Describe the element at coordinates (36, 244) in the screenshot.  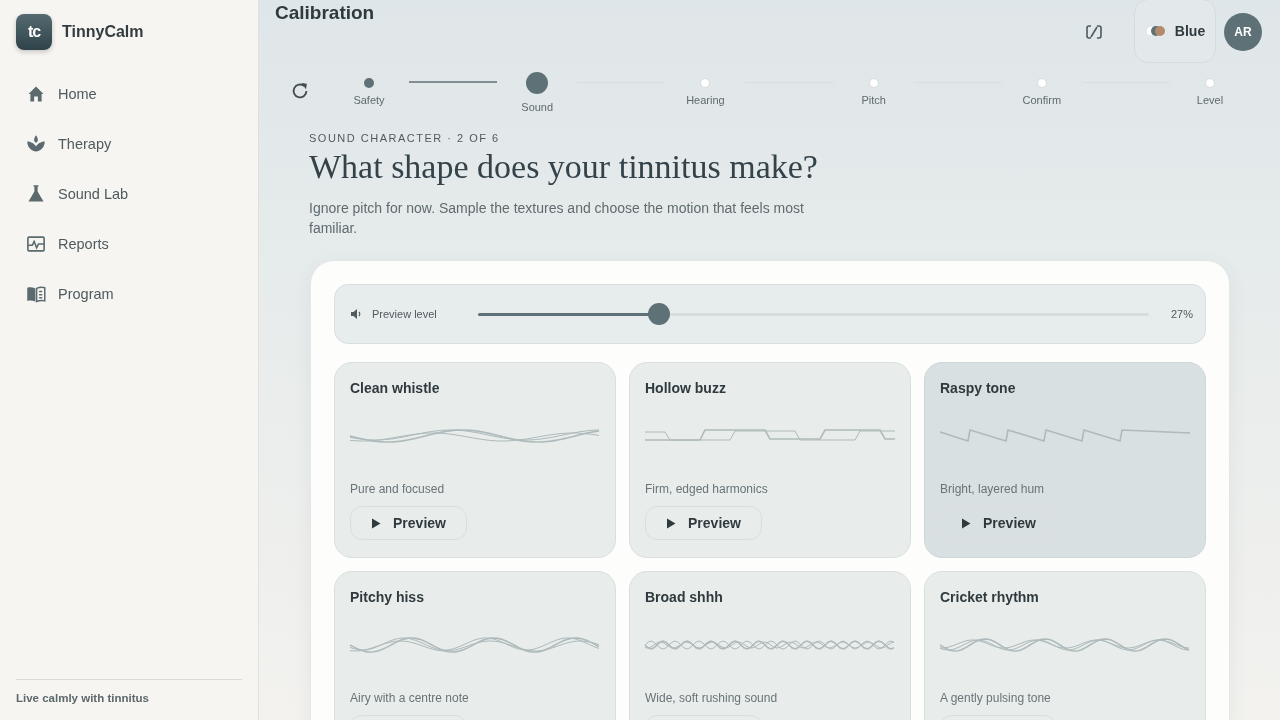
I see `chart-icon` at that location.